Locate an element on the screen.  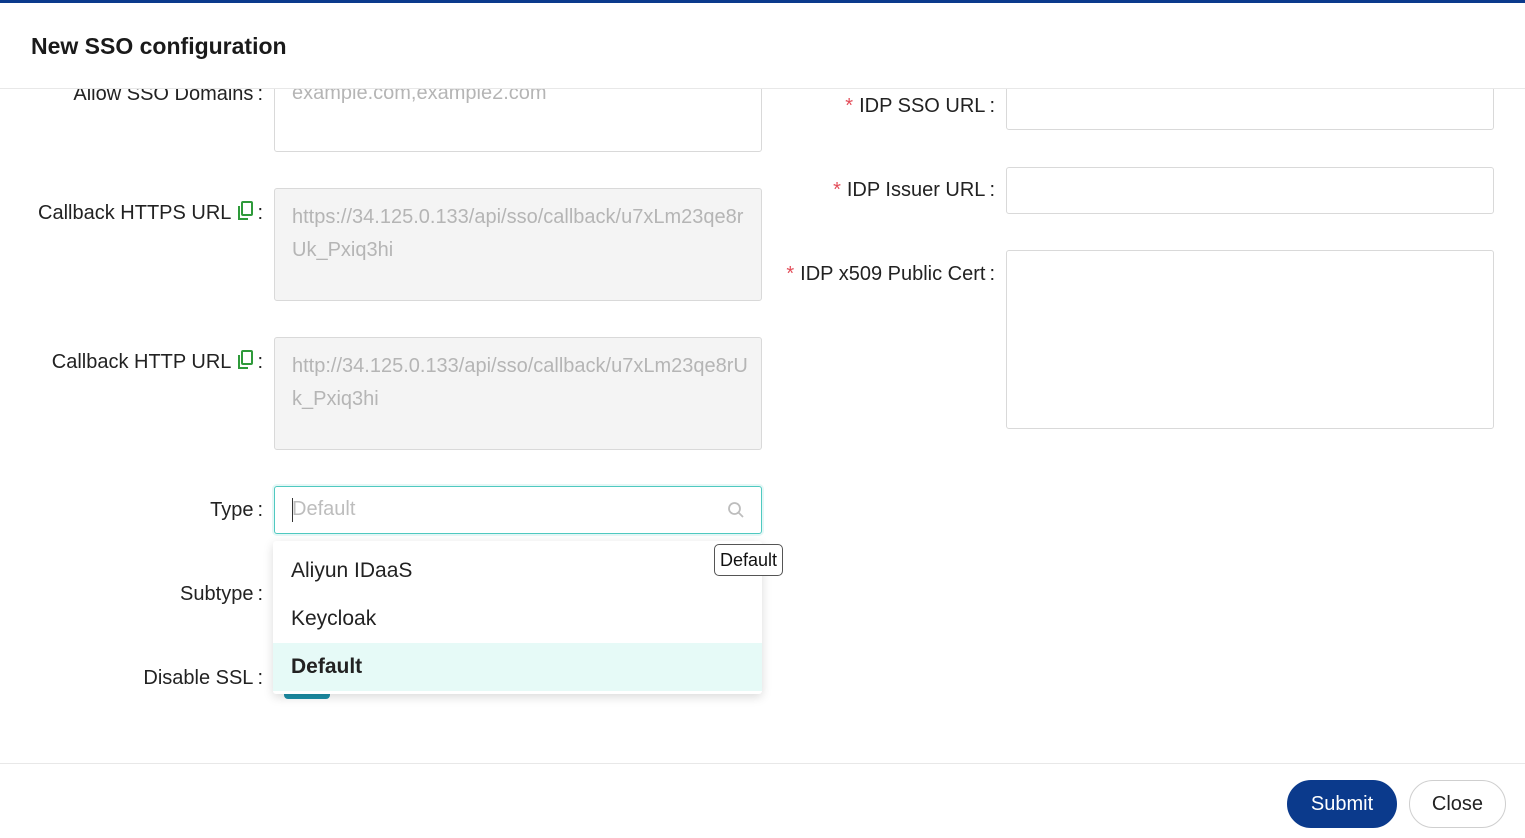
allow-domains-label: Allow SSO Domains: is located at coordinates (168, 97).